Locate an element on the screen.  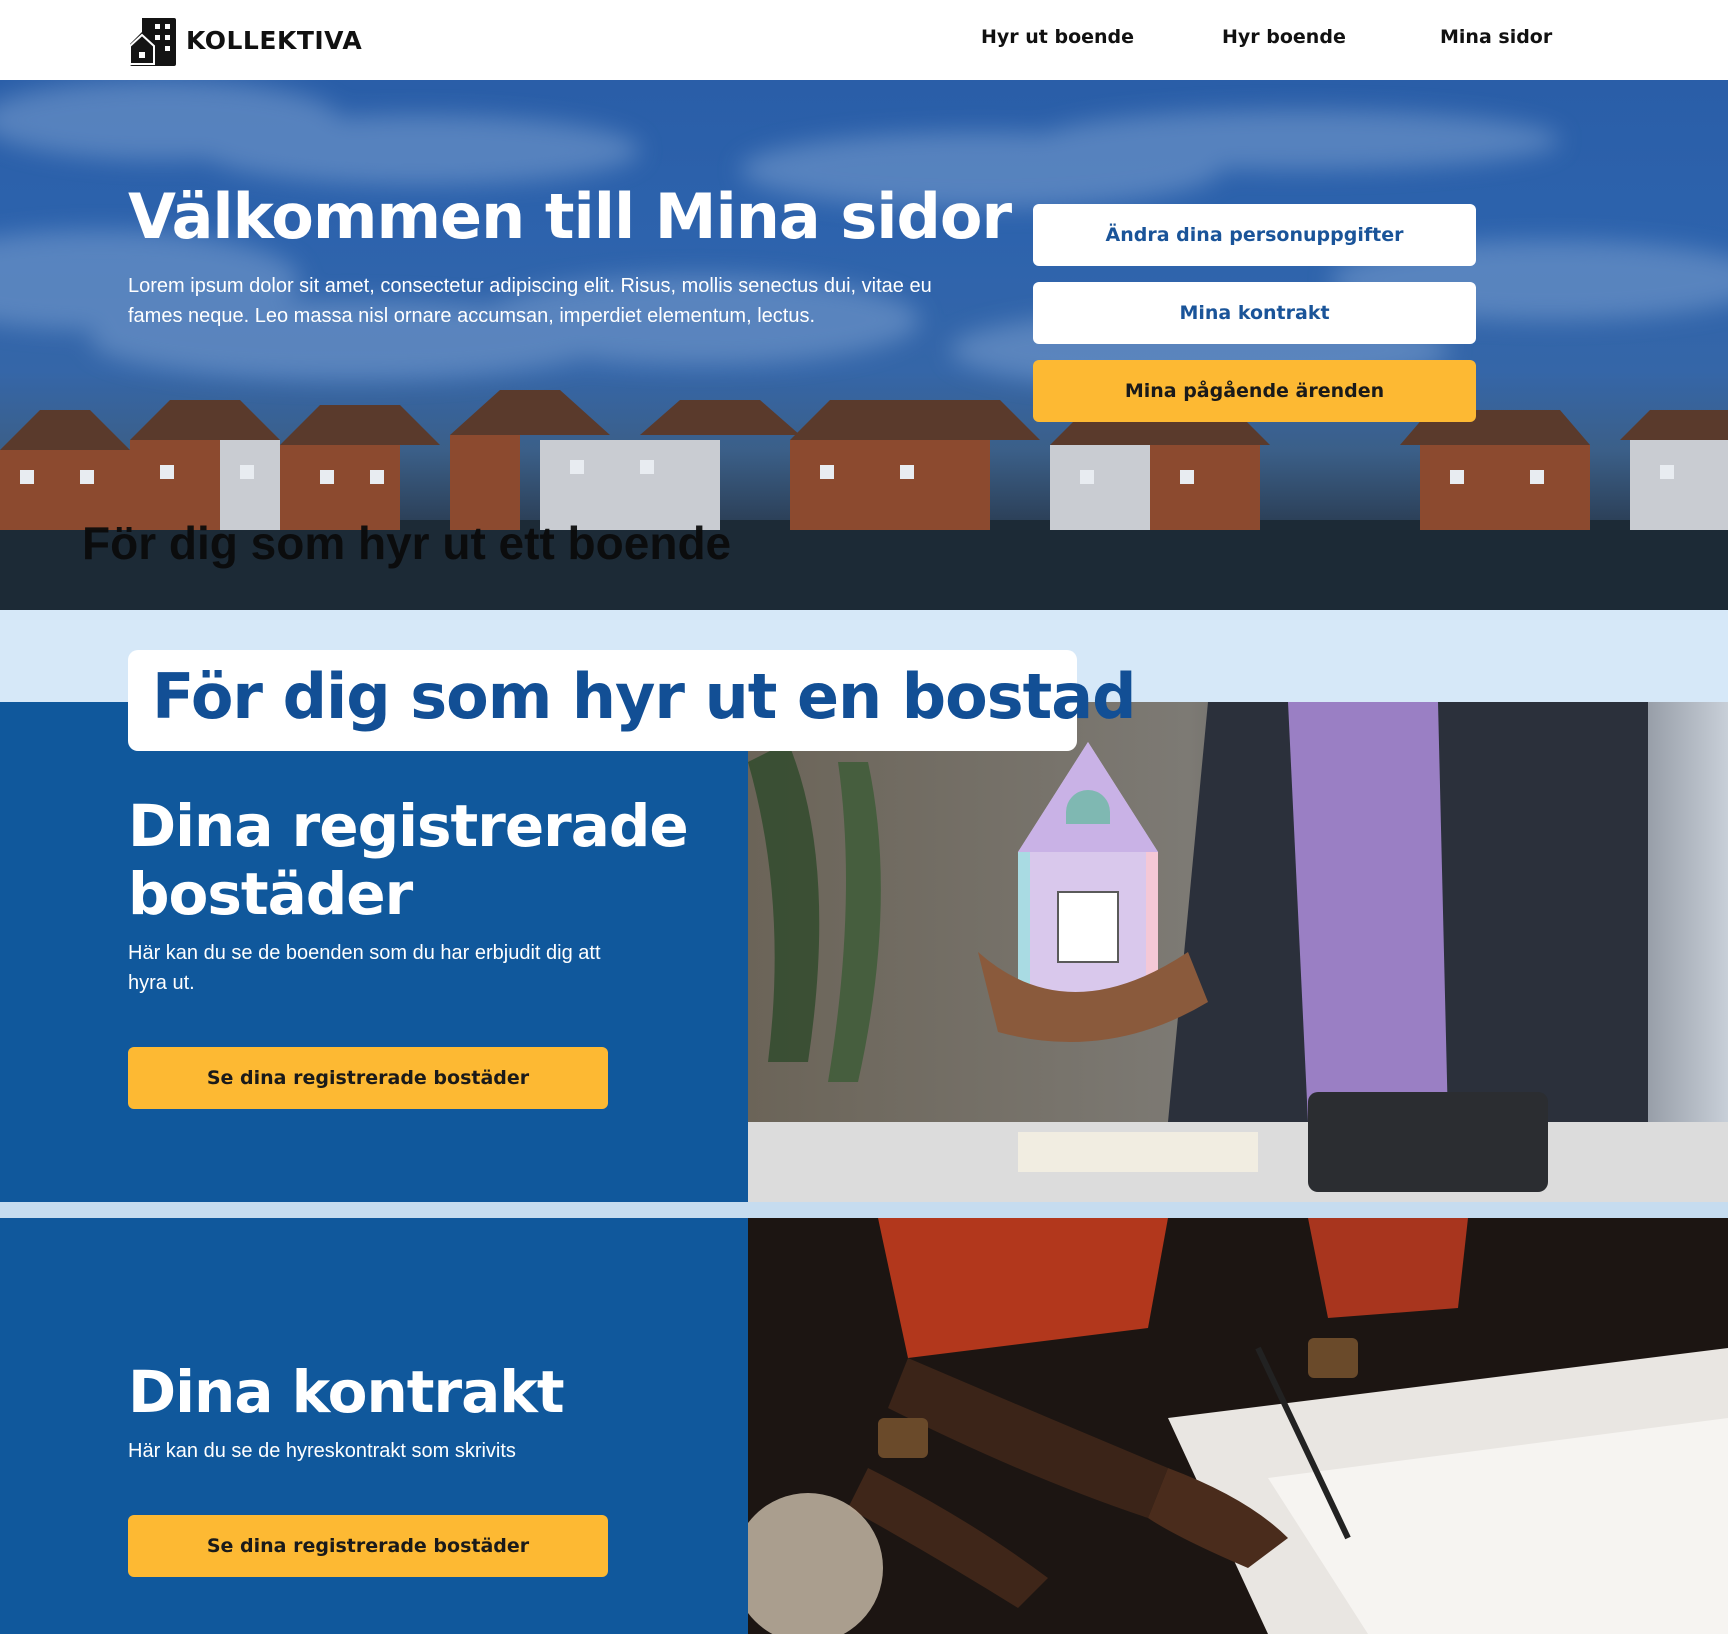
ongoing-cases-button: Mina pågående ärenden is located at coordinates (1254, 391).